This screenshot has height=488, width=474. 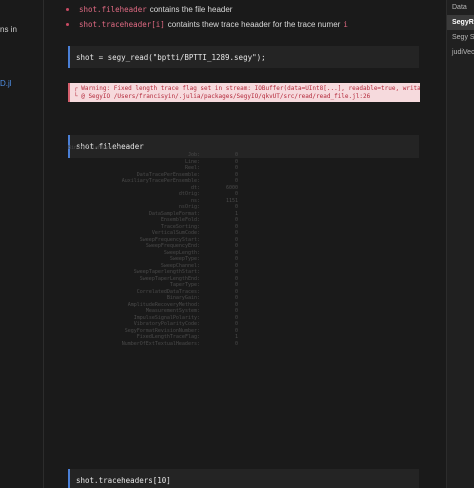 I want to click on left-sidebar-text: ns in, so click(x=8, y=29).